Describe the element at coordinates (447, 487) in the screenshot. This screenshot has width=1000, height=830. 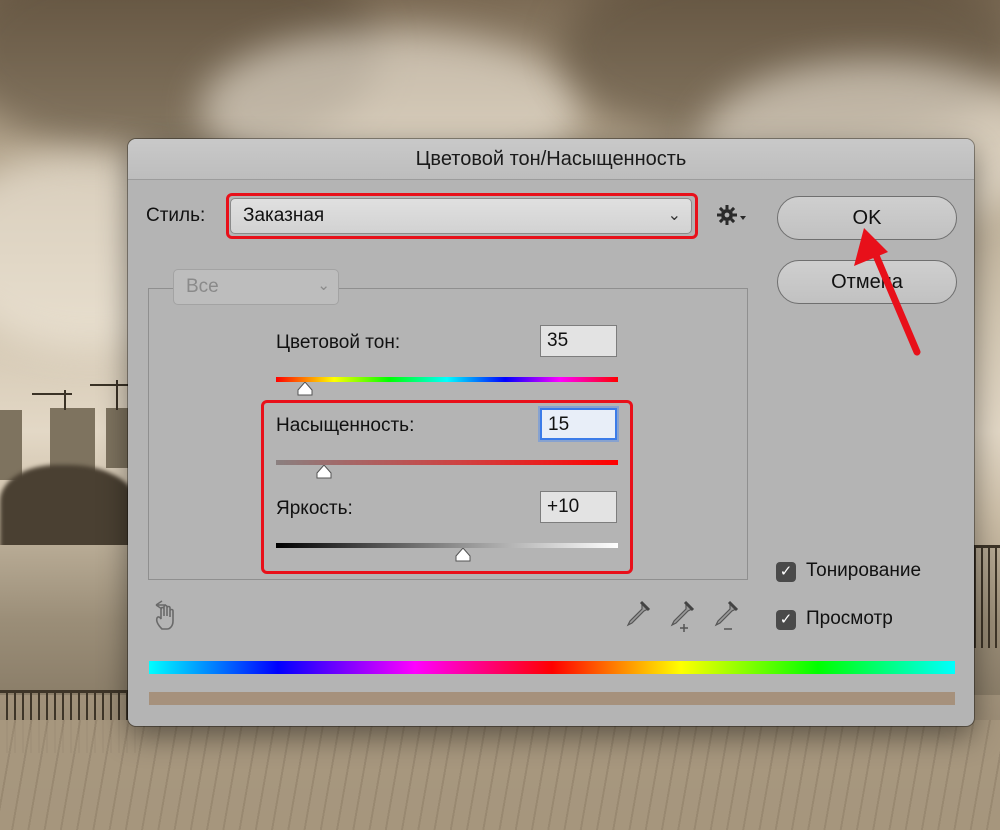
I see `highlight-sat-light` at that location.